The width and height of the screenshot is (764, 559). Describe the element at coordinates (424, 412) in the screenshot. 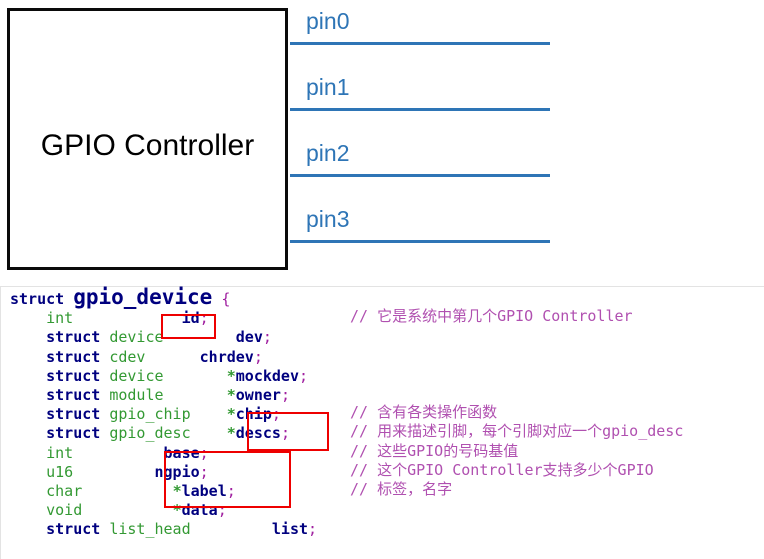

I see `code-comment-5: // 含有各类操作函数` at that location.